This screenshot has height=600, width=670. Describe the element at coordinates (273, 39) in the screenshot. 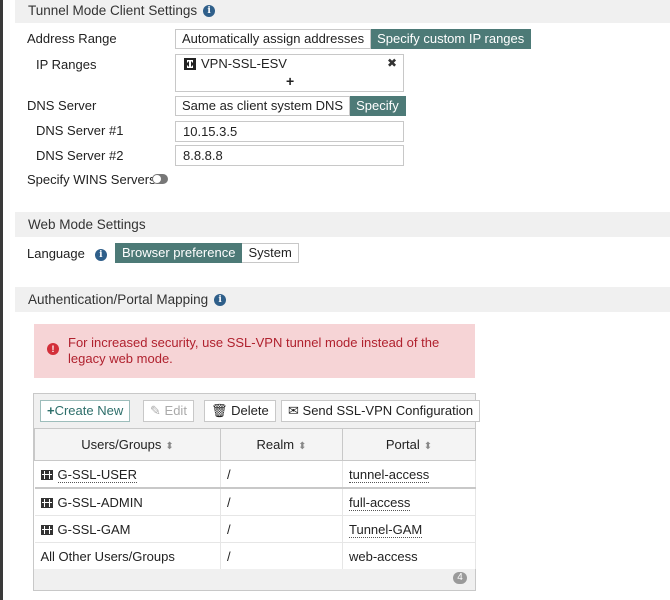

I see `auto-assign-option: Automatically assign addresses` at that location.